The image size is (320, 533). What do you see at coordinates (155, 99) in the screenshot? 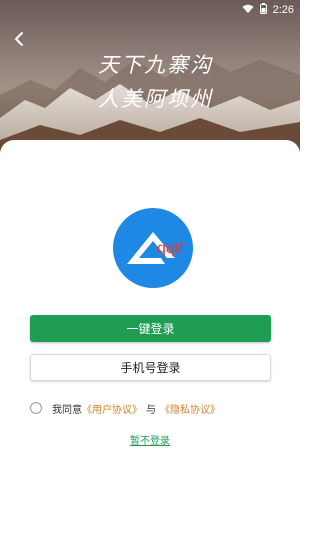
I see `slogan-line-2: 人美阿坝州` at bounding box center [155, 99].